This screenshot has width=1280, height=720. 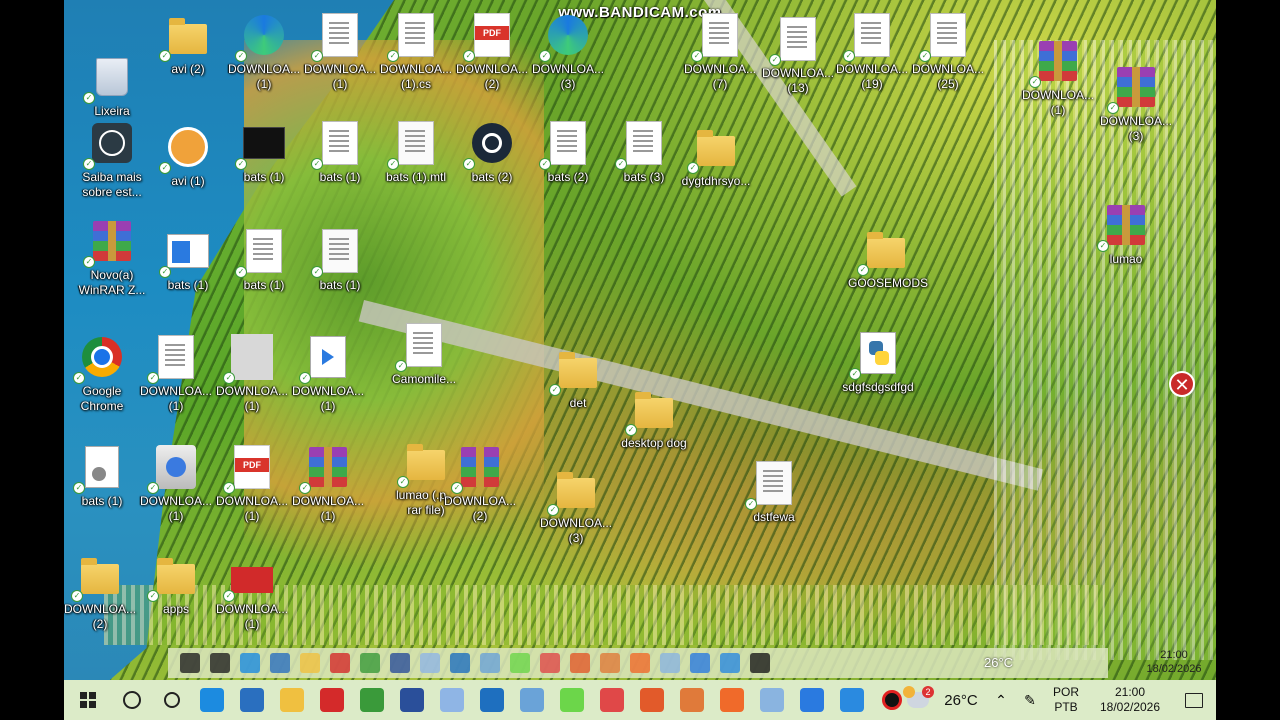 What do you see at coordinates (692, 700) in the screenshot?
I see `red-app-button` at bounding box center [692, 700].